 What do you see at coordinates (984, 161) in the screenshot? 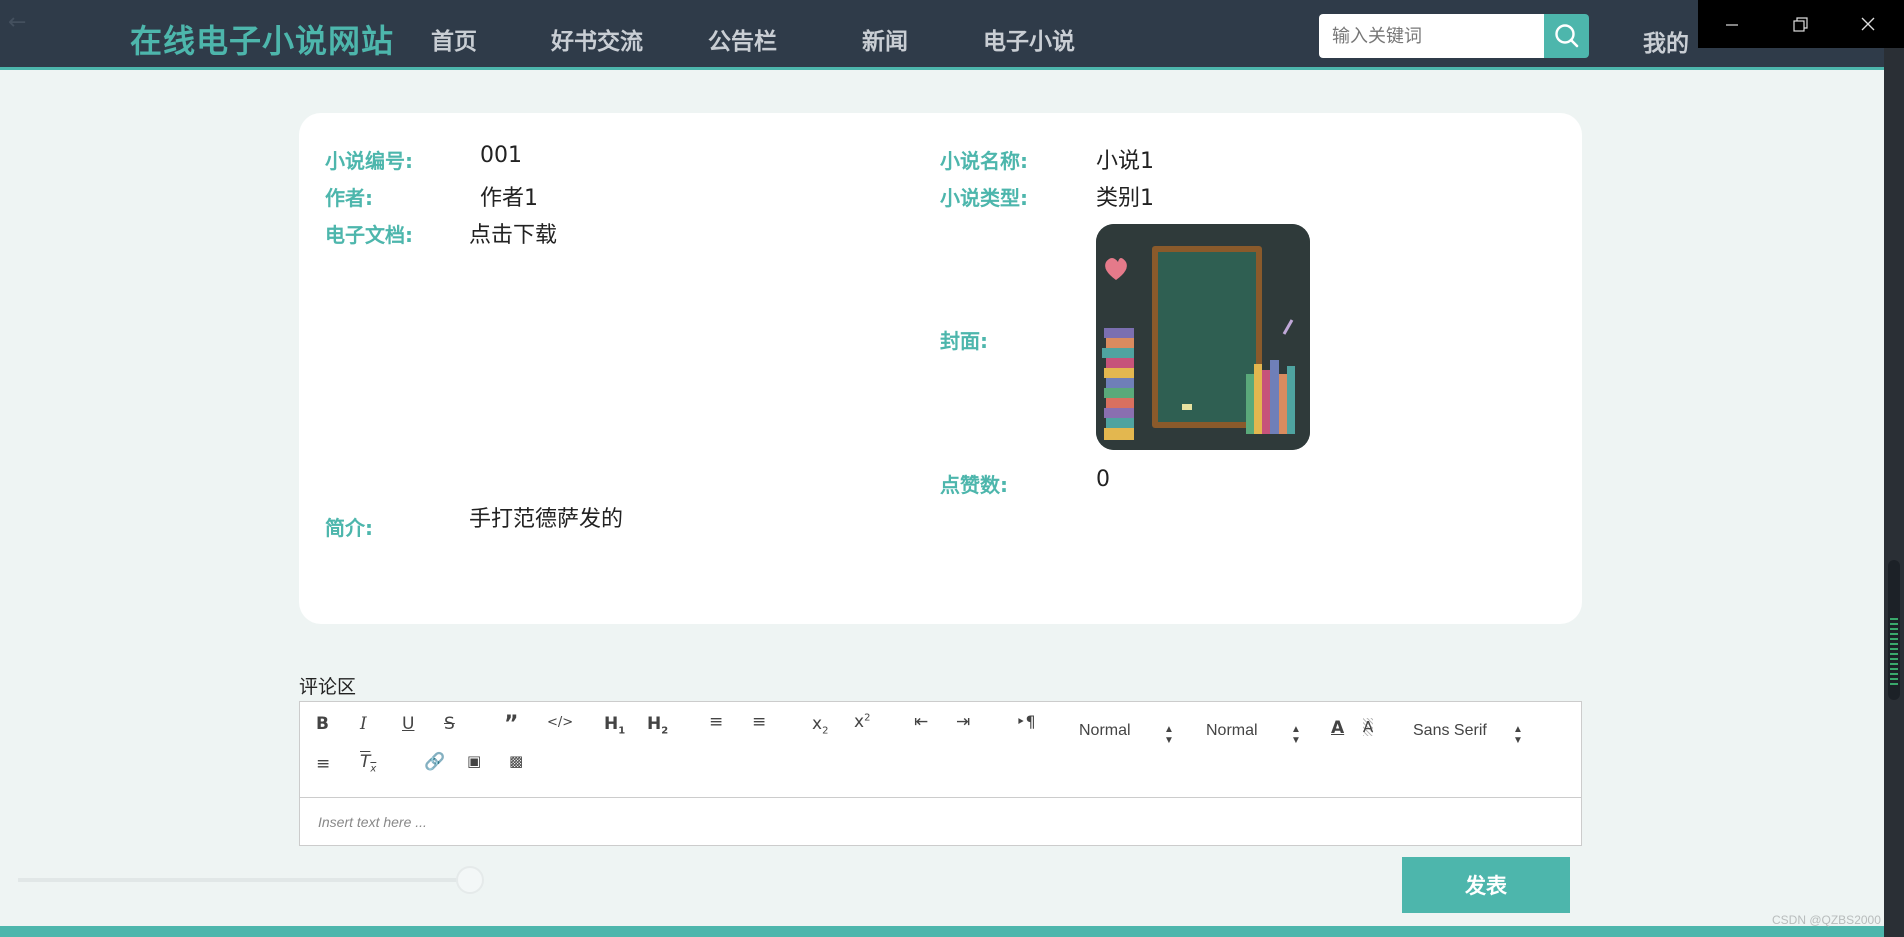
I see `novel-name-label: 小说名称:` at bounding box center [984, 161].